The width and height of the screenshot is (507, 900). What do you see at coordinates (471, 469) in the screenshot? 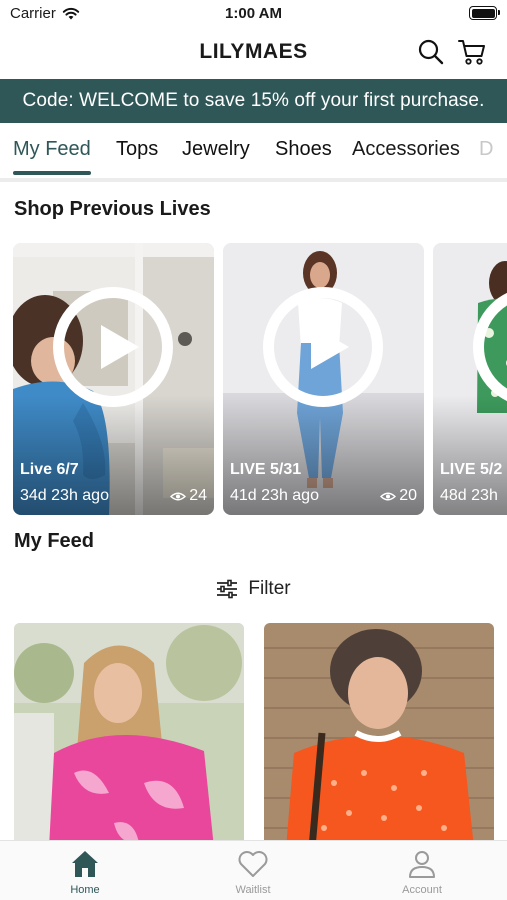
I see `live-title: LIVE 5/2` at bounding box center [471, 469].